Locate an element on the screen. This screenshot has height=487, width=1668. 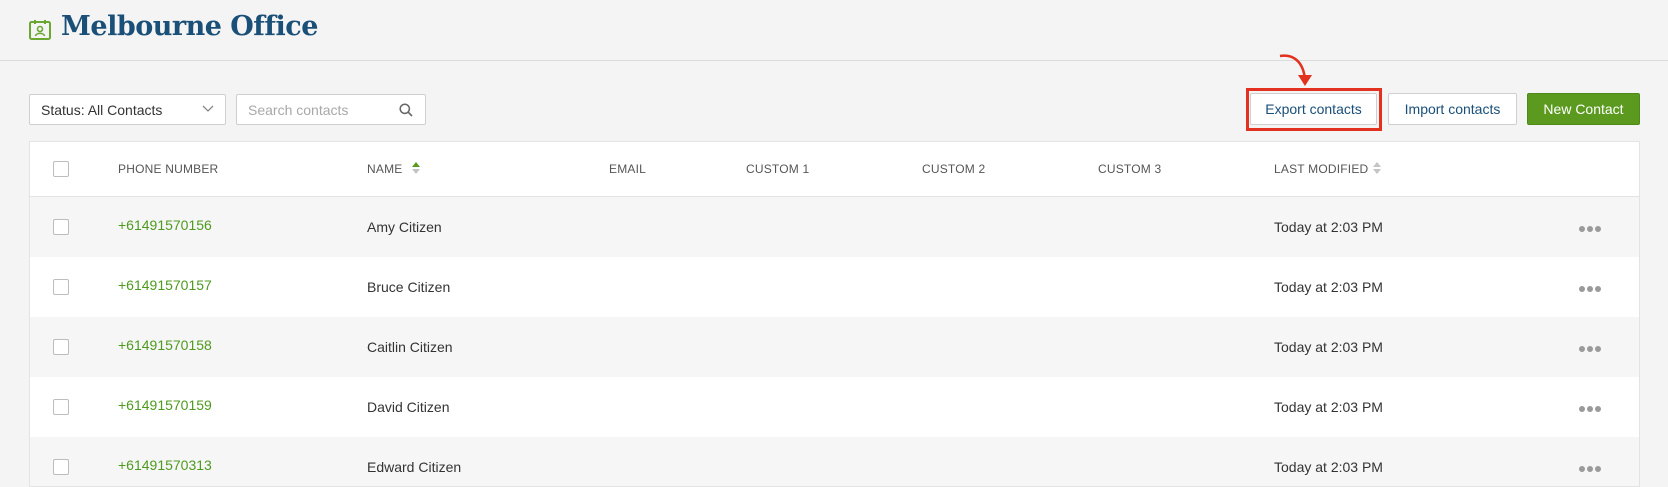
contact-name: David Citizen is located at coordinates (408, 407).